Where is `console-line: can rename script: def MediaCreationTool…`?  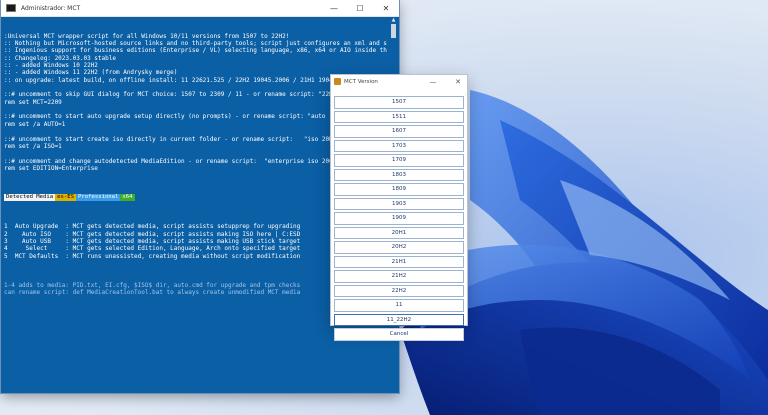
console-line: can rename script: def MediaCreationTool… is located at coordinates (152, 293).